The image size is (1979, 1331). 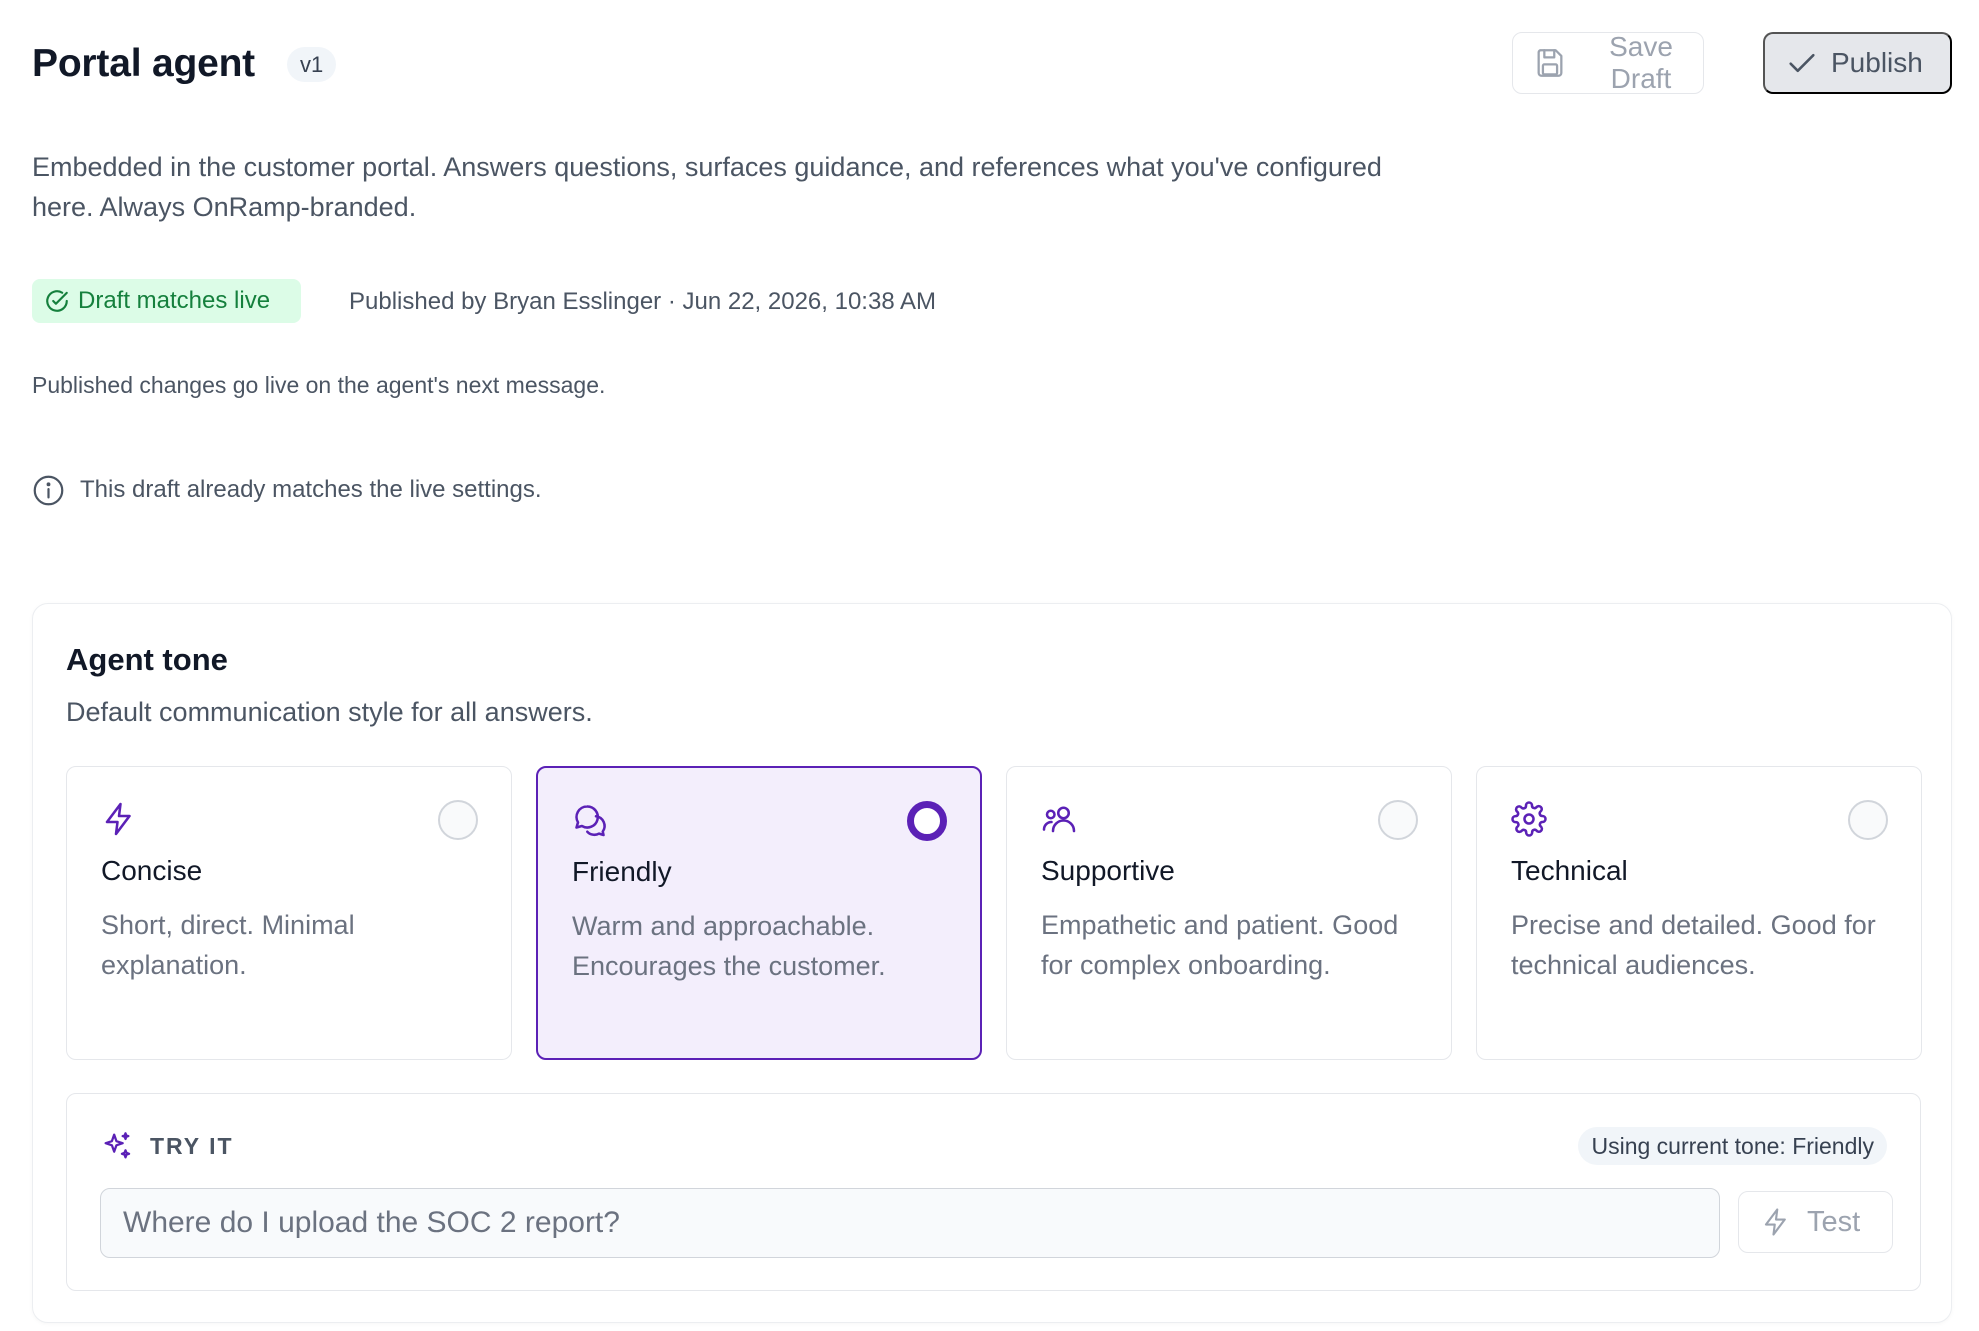 What do you see at coordinates (1550, 63) in the screenshot?
I see `save-icon` at bounding box center [1550, 63].